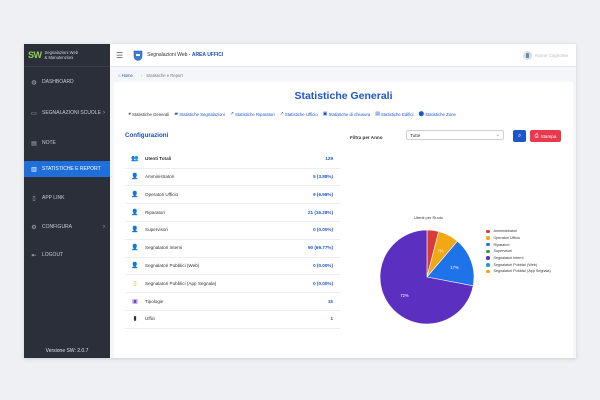 Image resolution: width=600 pixels, height=400 pixels. I want to click on sidebar-item-segnalazioni-scuole: ▭ SEGNALAZIONI SCUOLE ›, so click(67, 113).